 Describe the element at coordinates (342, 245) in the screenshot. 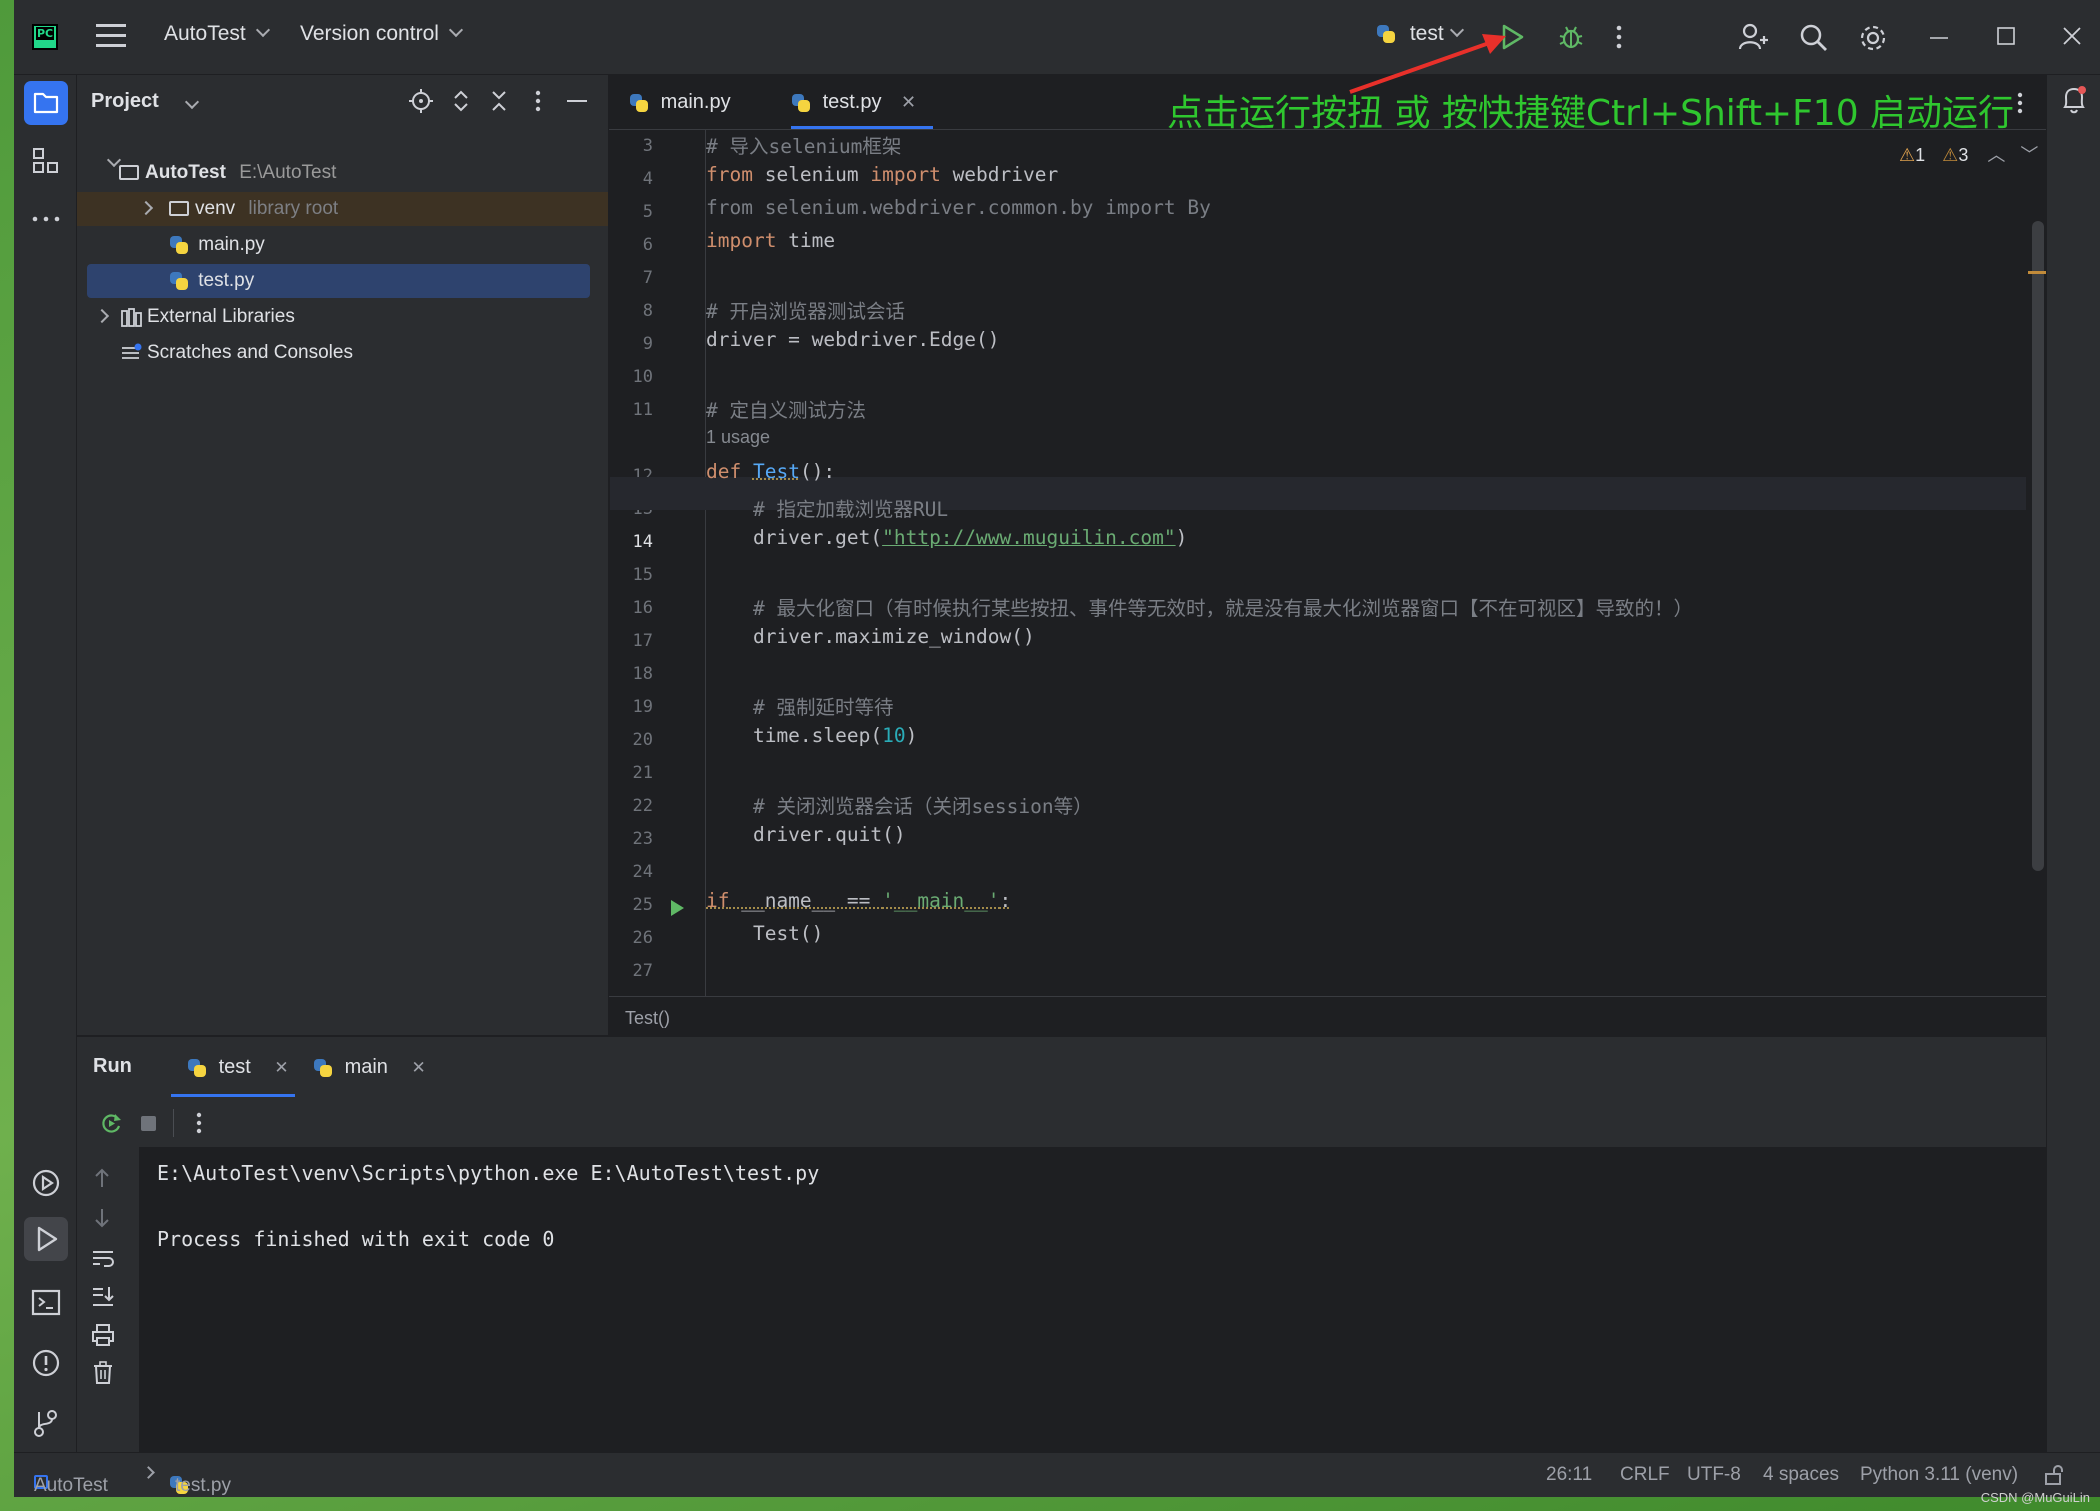

I see `tree-item-main-py: main.py` at that location.